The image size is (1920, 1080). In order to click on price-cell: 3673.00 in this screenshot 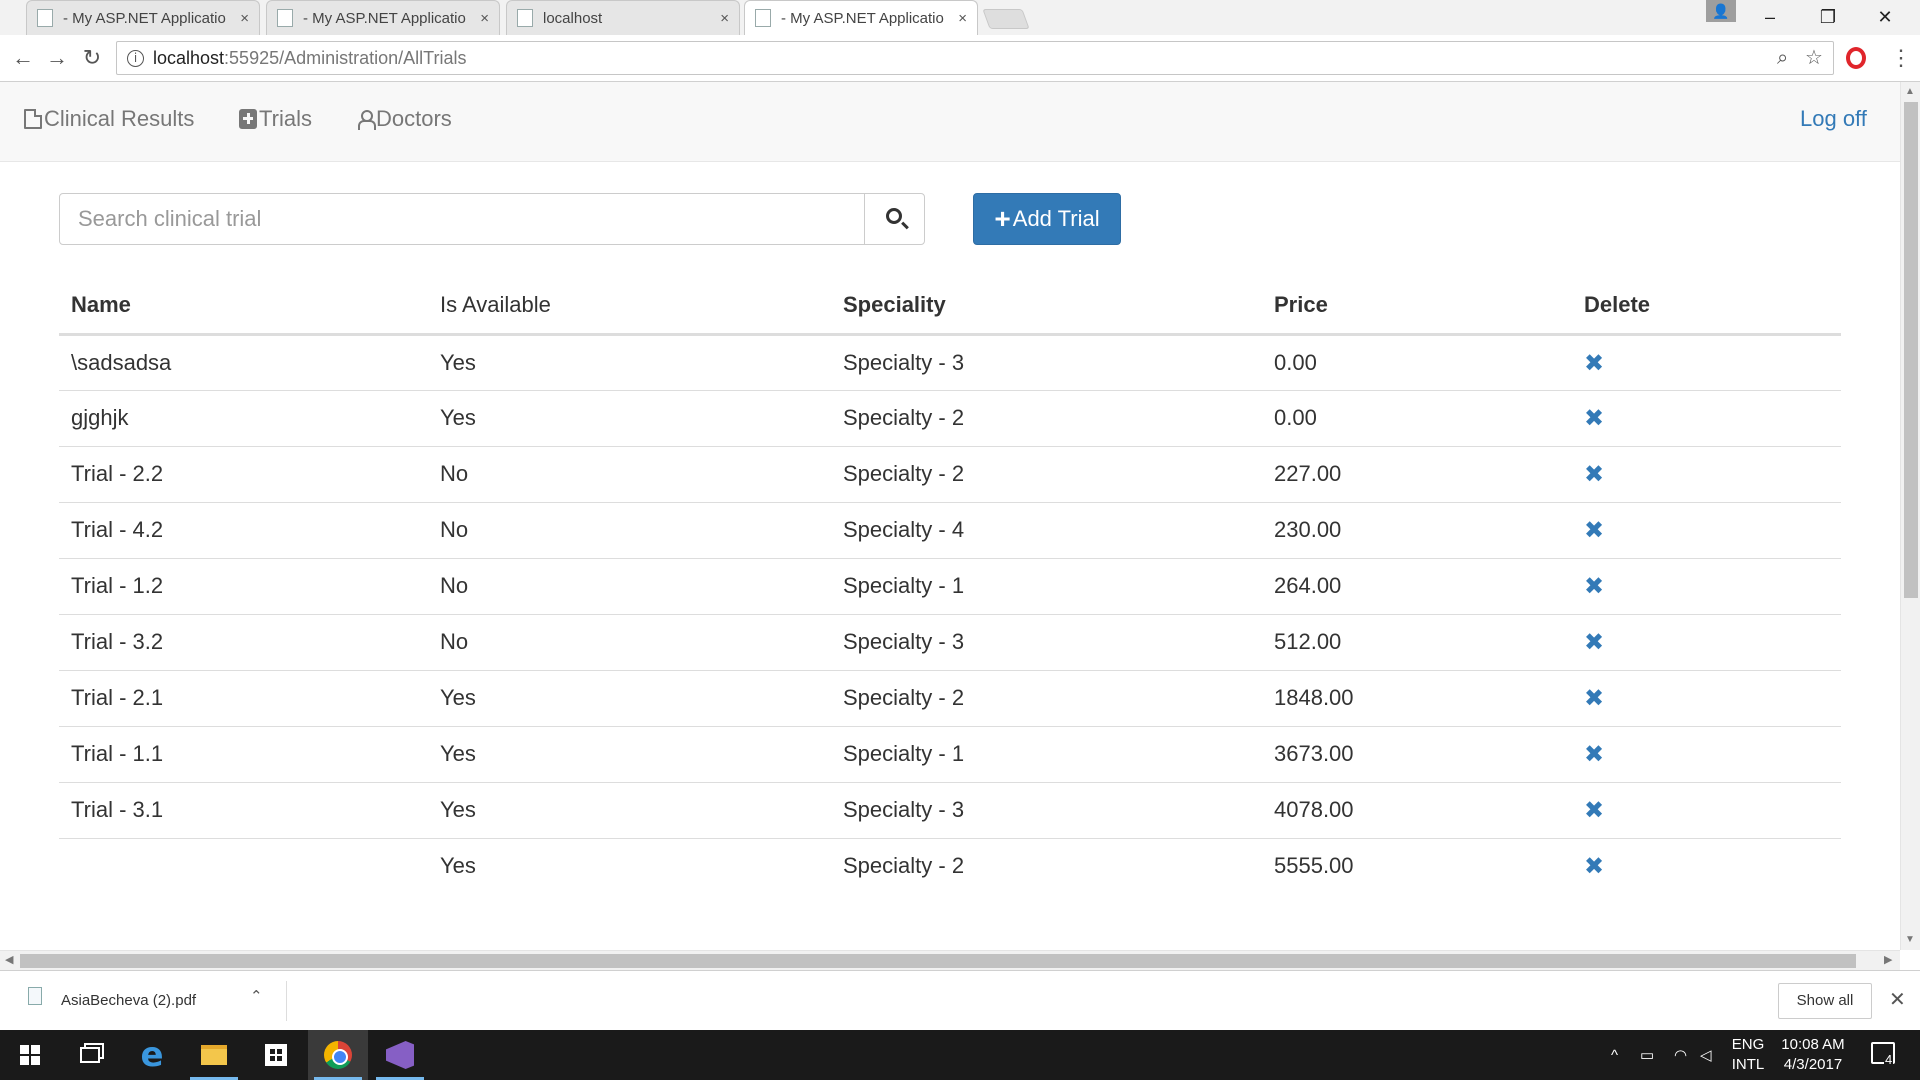, I will do `click(1417, 753)`.